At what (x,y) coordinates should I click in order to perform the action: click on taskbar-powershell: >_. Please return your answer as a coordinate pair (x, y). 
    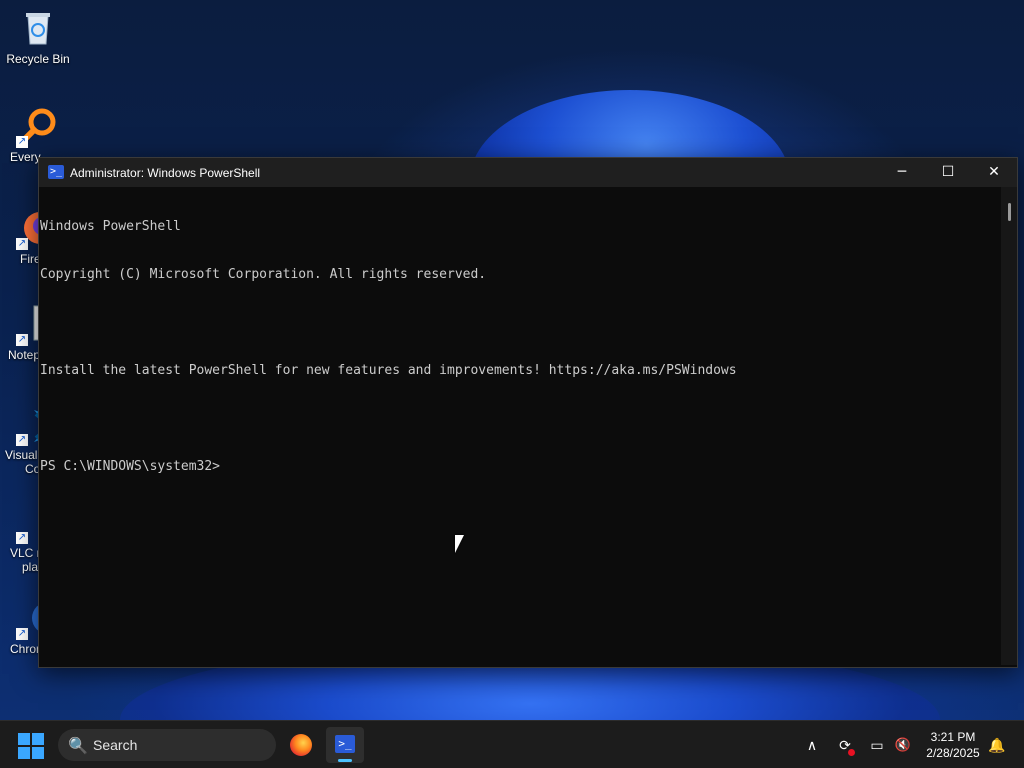
    Looking at the image, I should click on (345, 745).